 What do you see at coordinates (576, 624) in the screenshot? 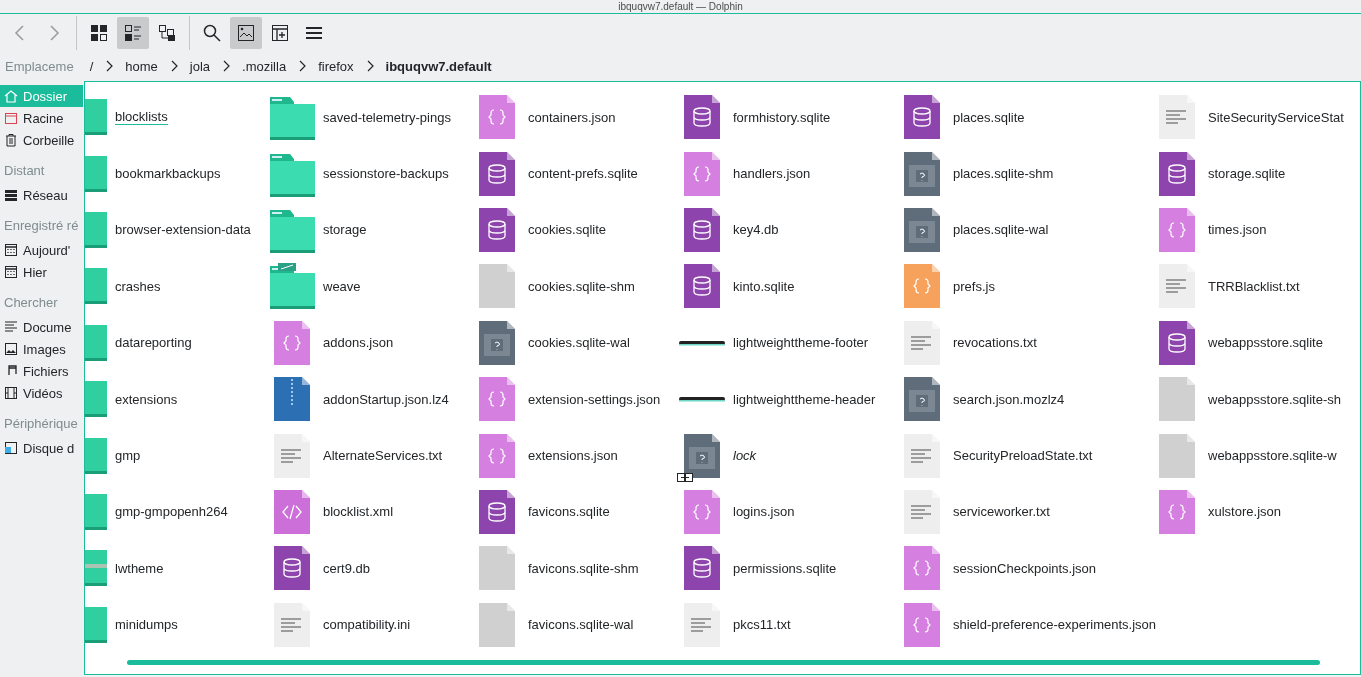
I see `file-item: favicons.sqlite-wal` at bounding box center [576, 624].